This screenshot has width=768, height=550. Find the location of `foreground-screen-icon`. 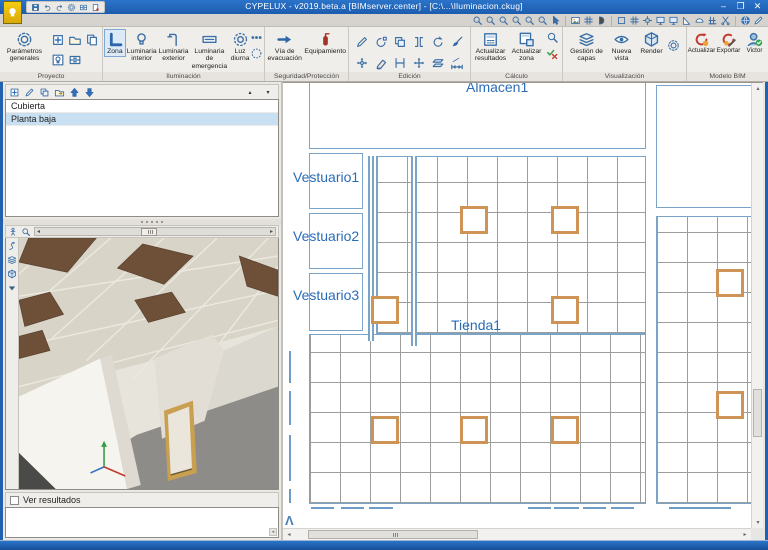

foreground-screen-icon is located at coordinates (673, 20).